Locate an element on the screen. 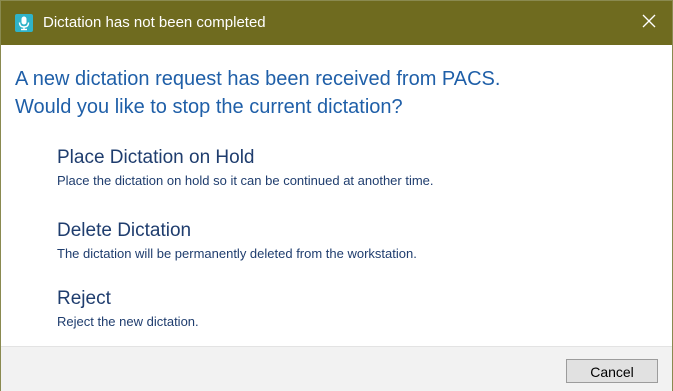 The width and height of the screenshot is (673, 391). option-title: Delete Dictation is located at coordinates (124, 230).